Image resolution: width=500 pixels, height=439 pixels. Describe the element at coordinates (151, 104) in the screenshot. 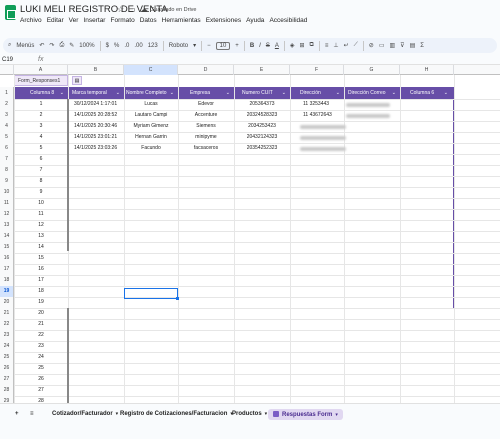

I see `cell-nombre: Lucas` at that location.